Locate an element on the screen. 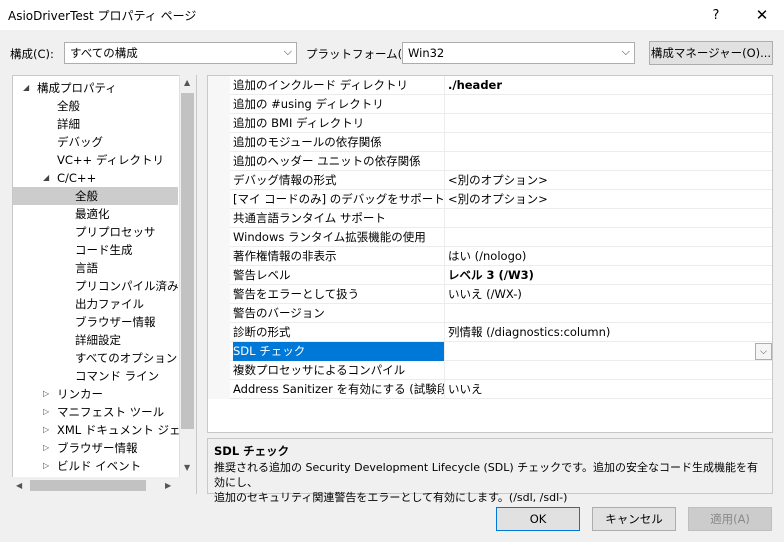  tree-item-label: 出力ファイル is located at coordinates (109, 304).